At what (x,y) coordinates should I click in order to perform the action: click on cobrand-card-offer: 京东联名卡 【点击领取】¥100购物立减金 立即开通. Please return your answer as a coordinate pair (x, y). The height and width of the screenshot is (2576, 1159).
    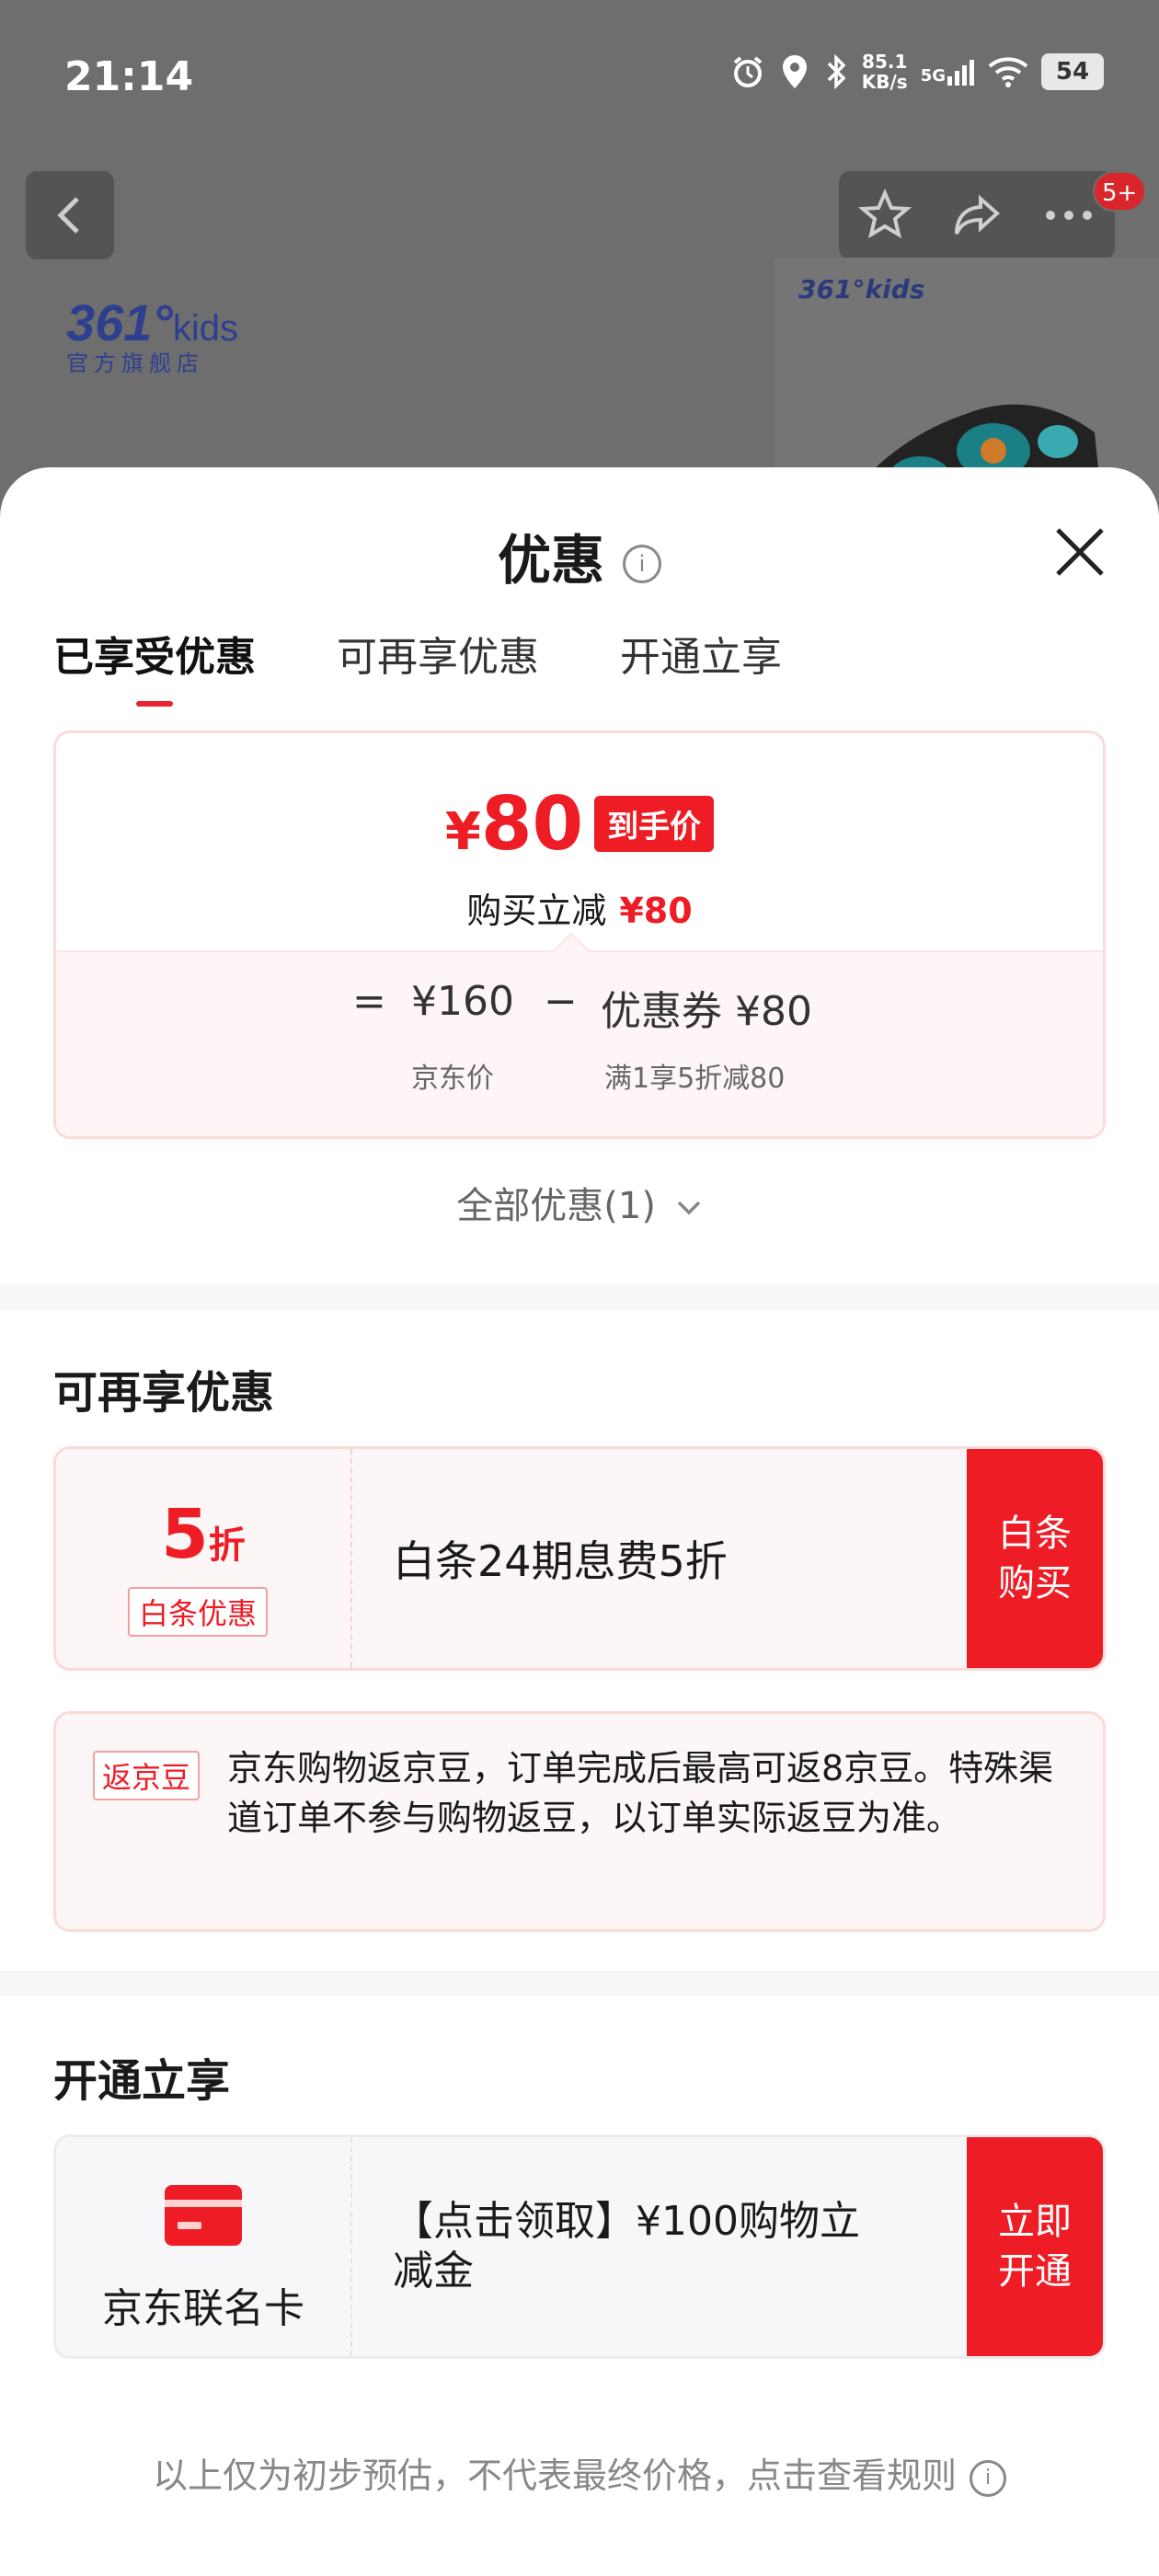
    Looking at the image, I should click on (579, 2246).